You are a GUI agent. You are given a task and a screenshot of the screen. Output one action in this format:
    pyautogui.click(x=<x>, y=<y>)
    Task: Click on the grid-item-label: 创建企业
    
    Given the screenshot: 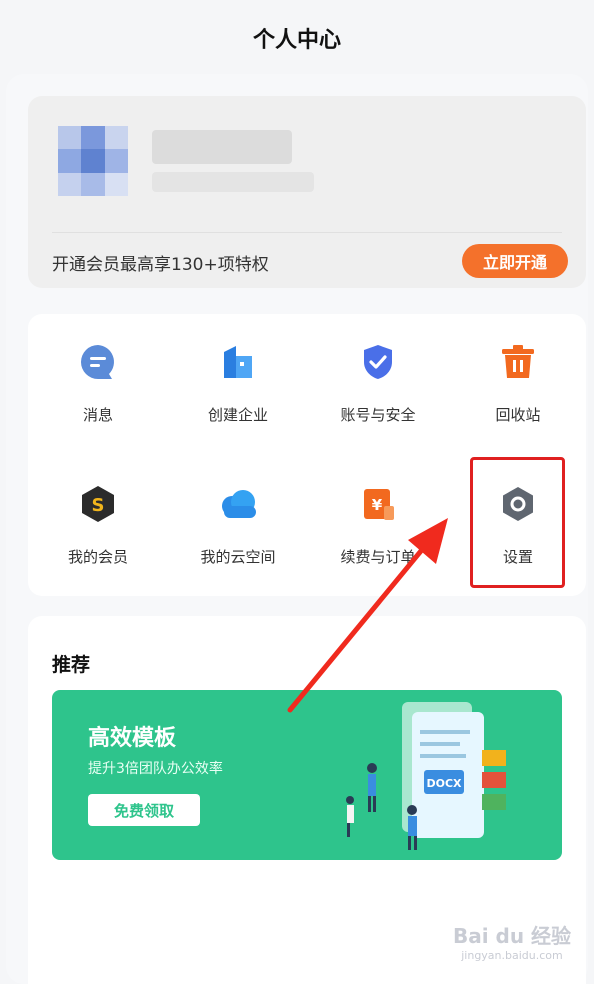 What is the action you would take?
    pyautogui.click(x=237, y=415)
    